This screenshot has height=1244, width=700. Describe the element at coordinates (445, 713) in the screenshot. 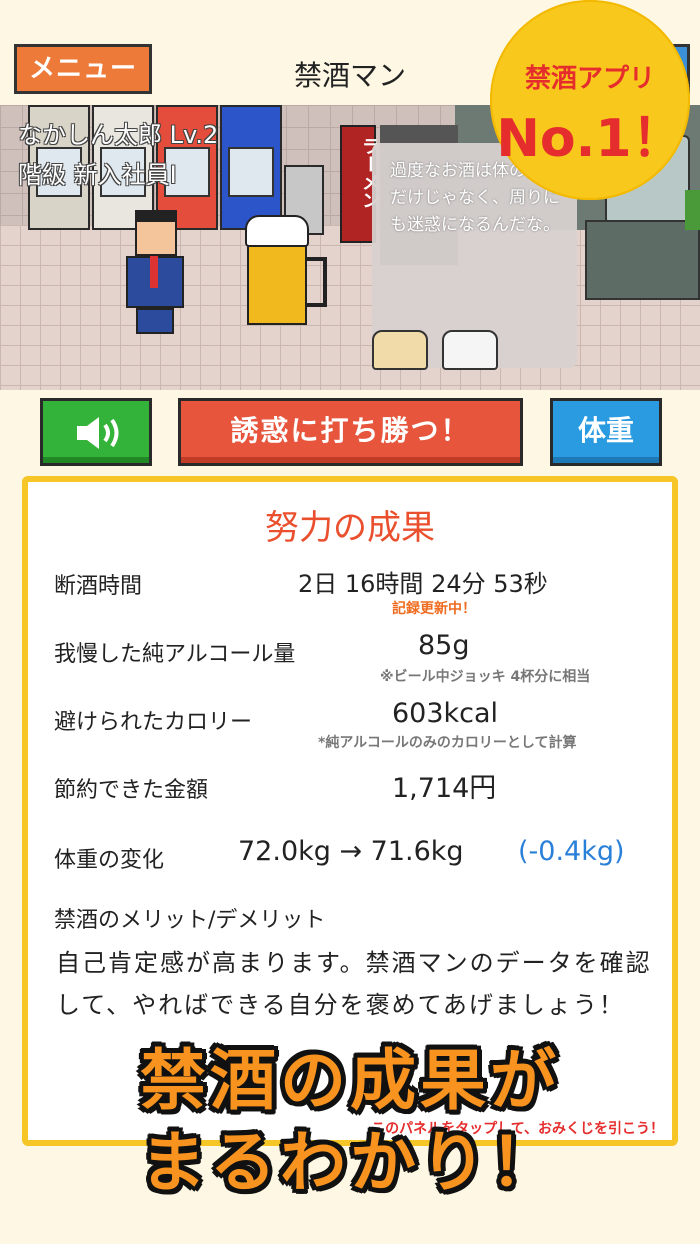

I see `calorie-value: 603kcal` at that location.